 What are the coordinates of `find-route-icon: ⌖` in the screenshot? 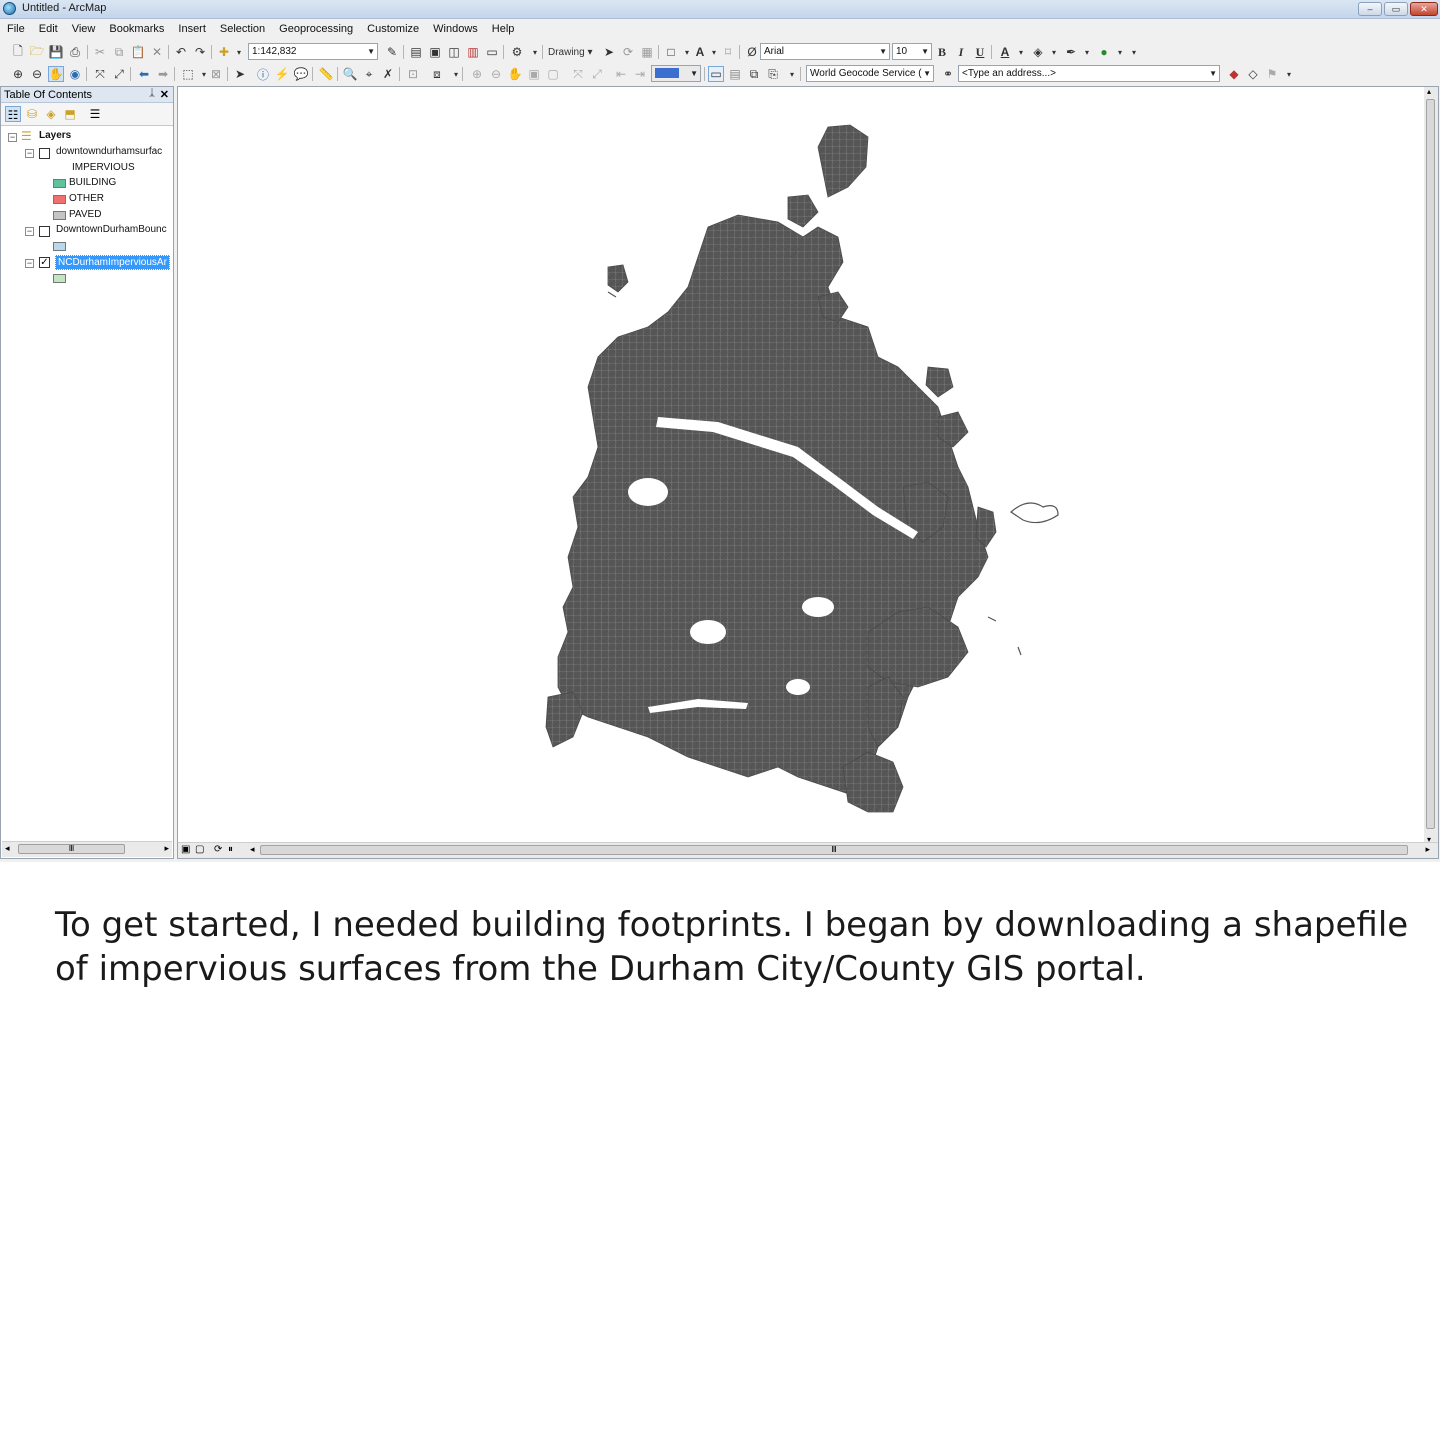 It's located at (369, 74).